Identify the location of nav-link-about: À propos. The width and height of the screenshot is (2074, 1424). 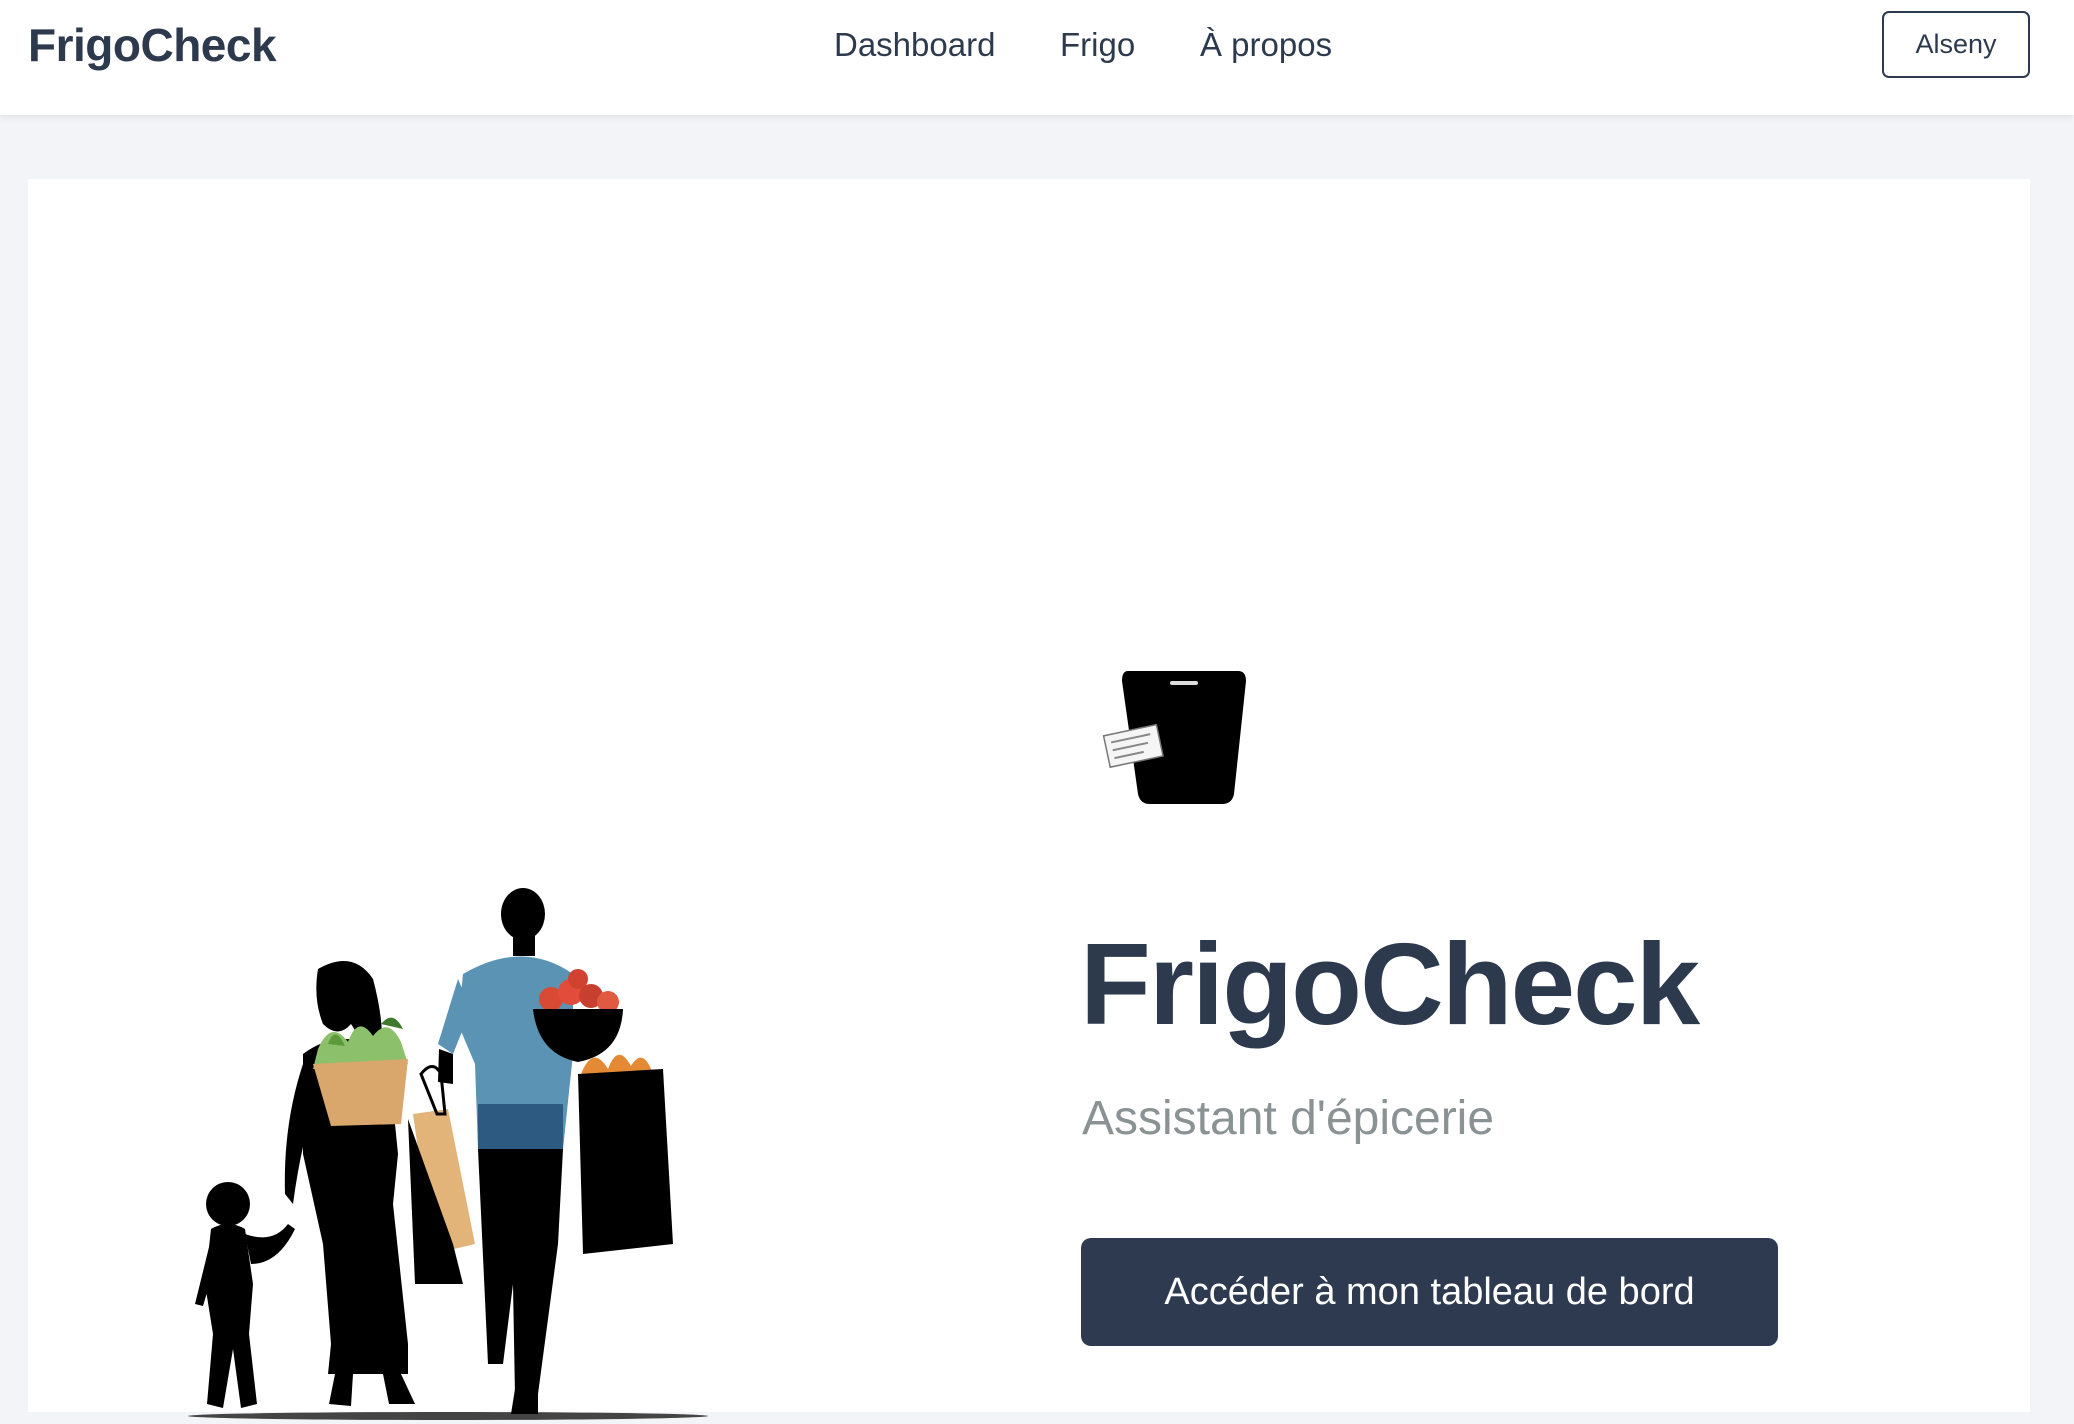
(1266, 45).